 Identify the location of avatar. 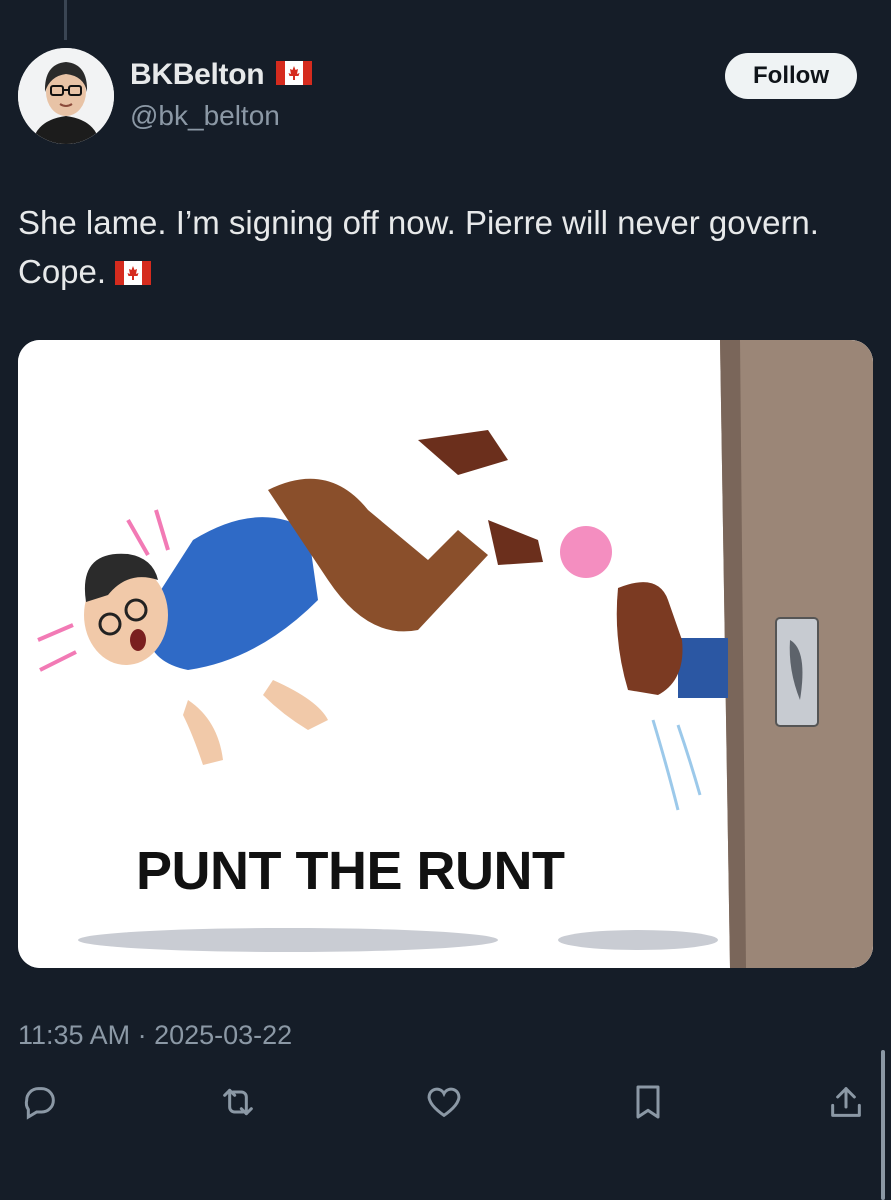
(66, 96).